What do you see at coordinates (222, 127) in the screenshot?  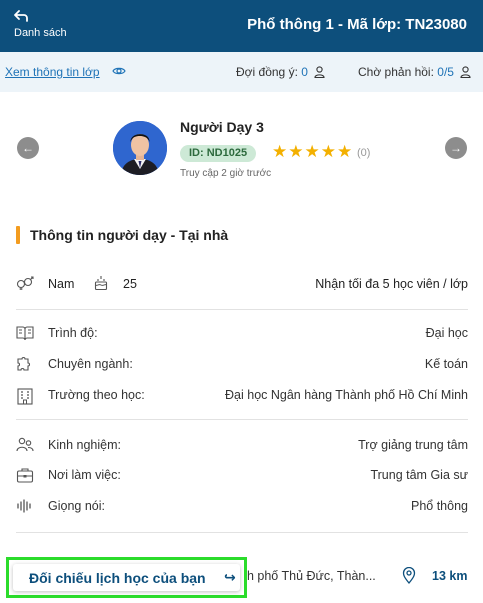 I see `tutor-name: Người Dạy 3` at bounding box center [222, 127].